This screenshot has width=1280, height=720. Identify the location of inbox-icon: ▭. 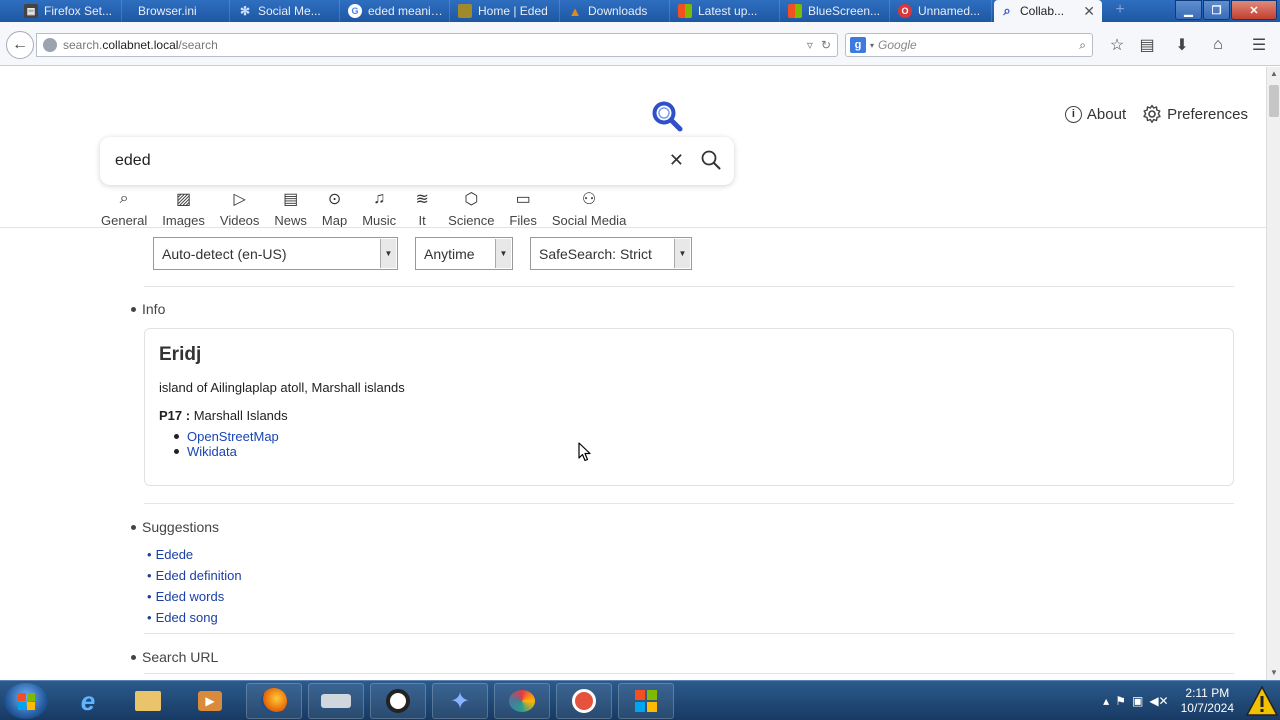
(523, 199).